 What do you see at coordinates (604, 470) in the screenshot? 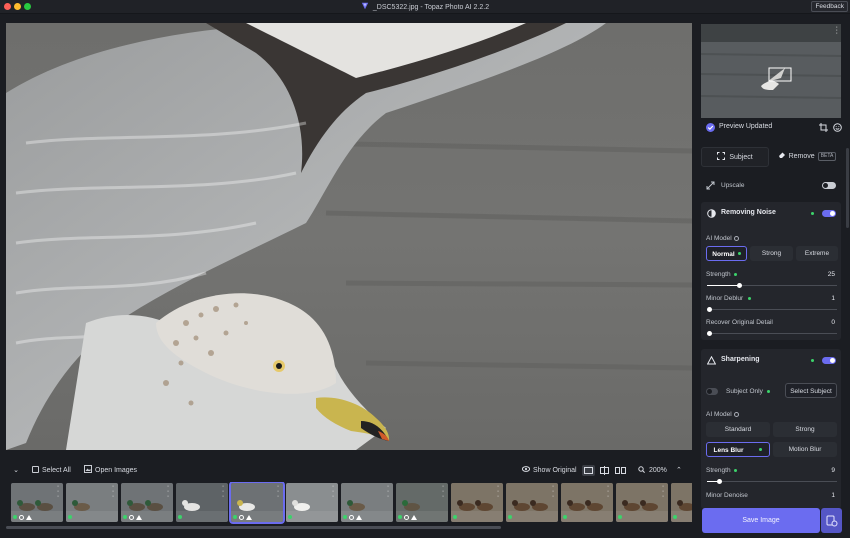
I see `split-view-button` at bounding box center [604, 470].